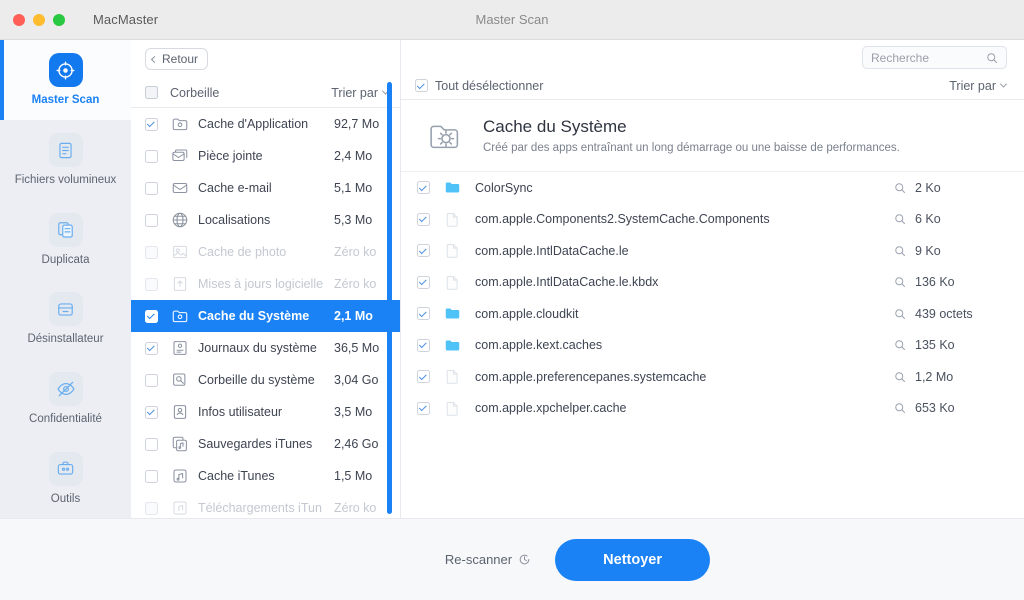  I want to click on file-size: 1,2 Mo, so click(934, 376).